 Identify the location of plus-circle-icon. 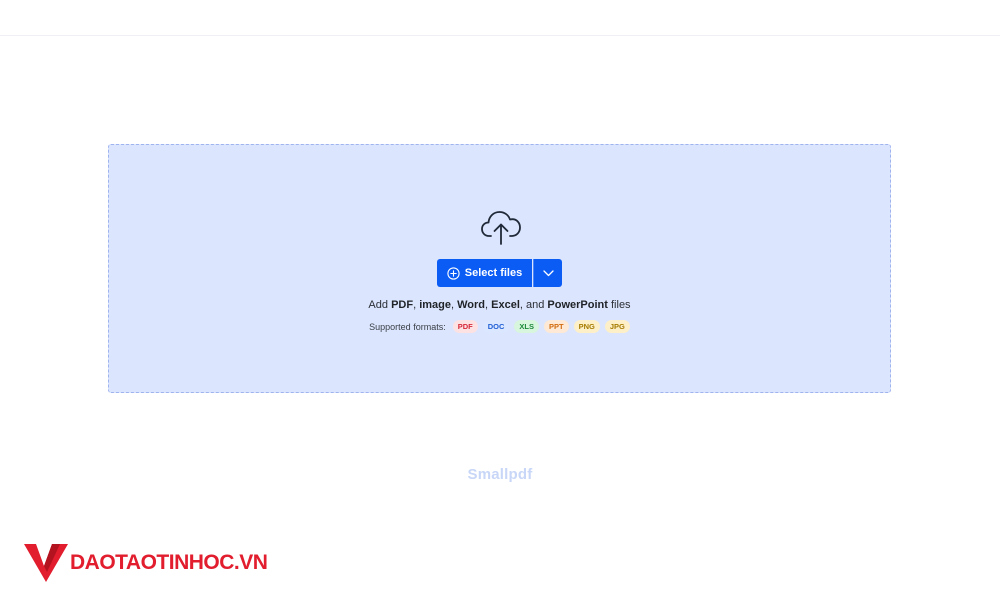
(453, 273).